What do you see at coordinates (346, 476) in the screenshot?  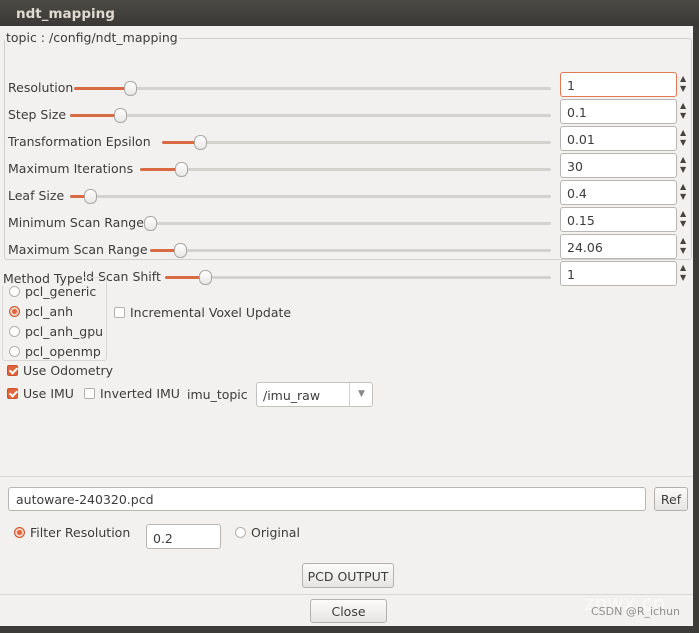 I see `divider` at bounding box center [346, 476].